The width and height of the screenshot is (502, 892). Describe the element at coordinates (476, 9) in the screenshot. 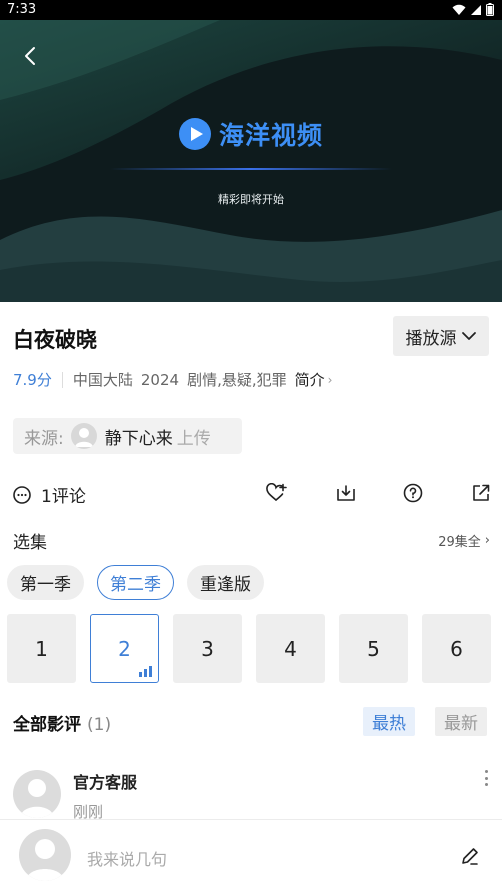

I see `cellular-signal-icon` at that location.